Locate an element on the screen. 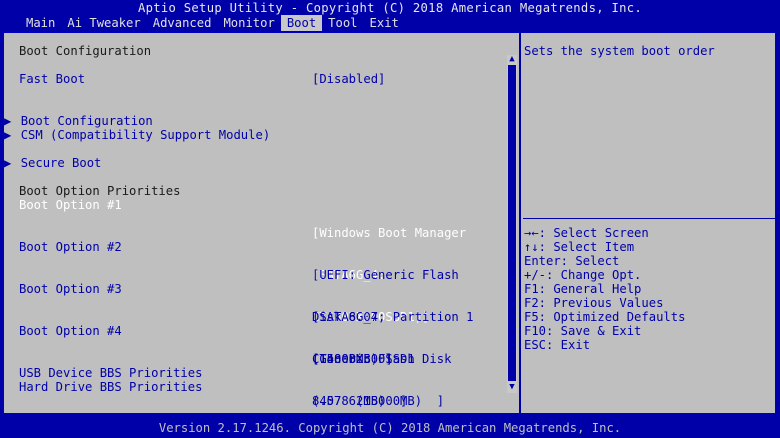 This screenshot has height=438, width=780. boot-option-2-line: [UEFI: Generic Flash is located at coordinates (385, 275).